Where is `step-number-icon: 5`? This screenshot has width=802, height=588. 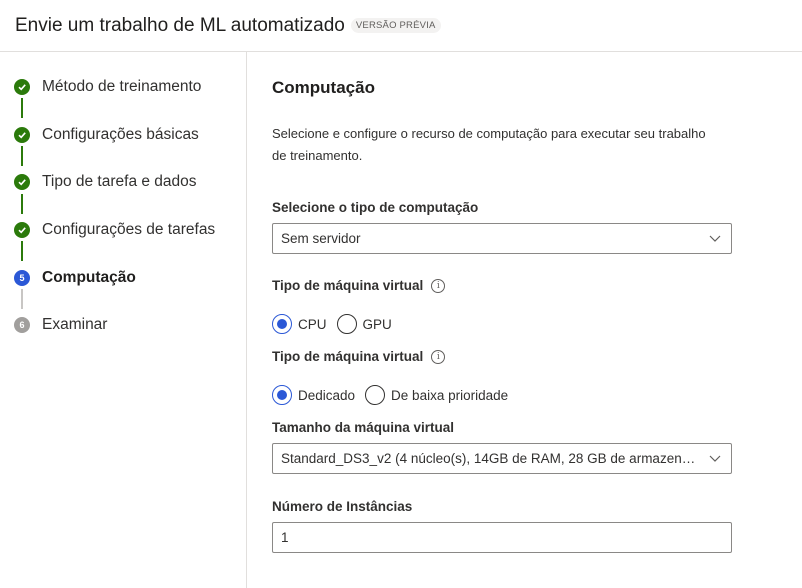 step-number-icon: 5 is located at coordinates (22, 278).